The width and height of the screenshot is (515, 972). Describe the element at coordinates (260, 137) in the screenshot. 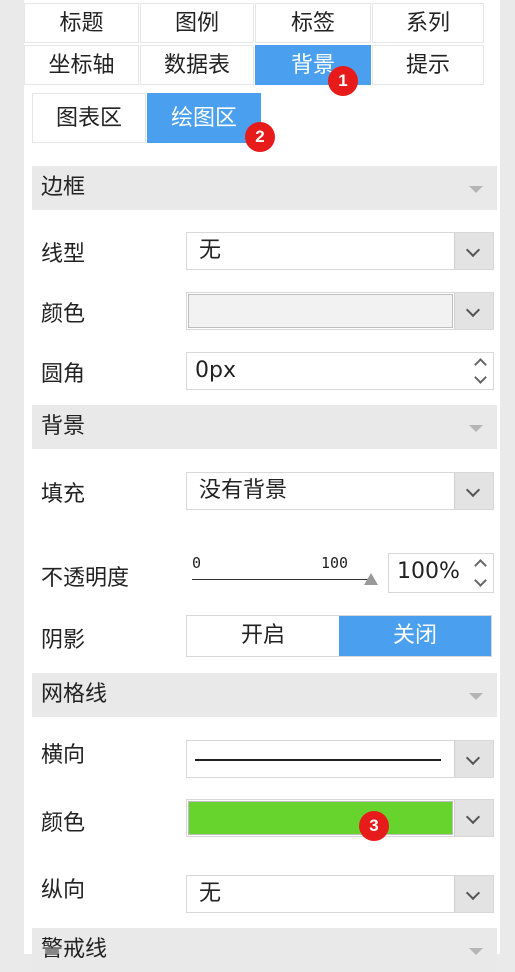

I see `annotation-badge-2: 2` at that location.